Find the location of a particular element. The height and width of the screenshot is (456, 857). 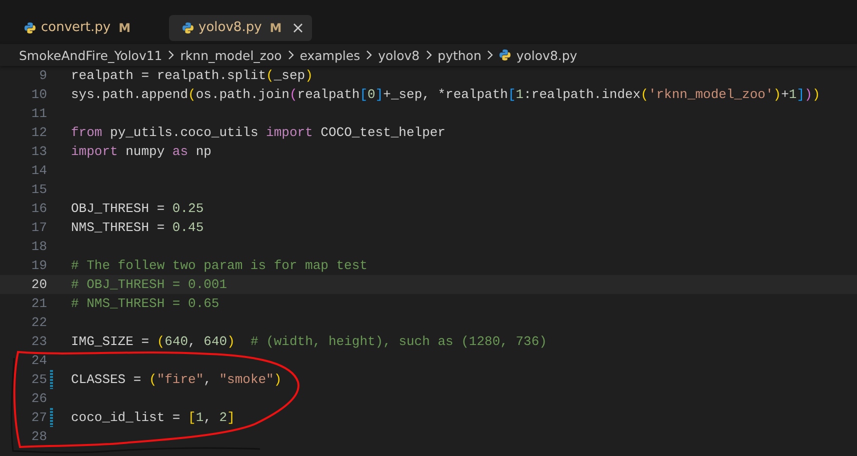

code-line: sys.path.append(os.path.join(realpath[0]+_sep, *realpath[1:realpath.index('rknn_model_zoo')+1])) is located at coordinates (445, 94).